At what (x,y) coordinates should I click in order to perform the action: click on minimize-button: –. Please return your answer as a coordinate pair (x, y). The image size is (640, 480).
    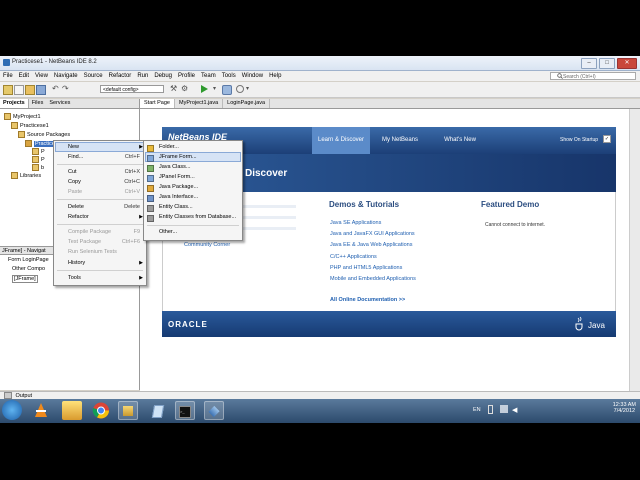
    Looking at the image, I should click on (589, 63).